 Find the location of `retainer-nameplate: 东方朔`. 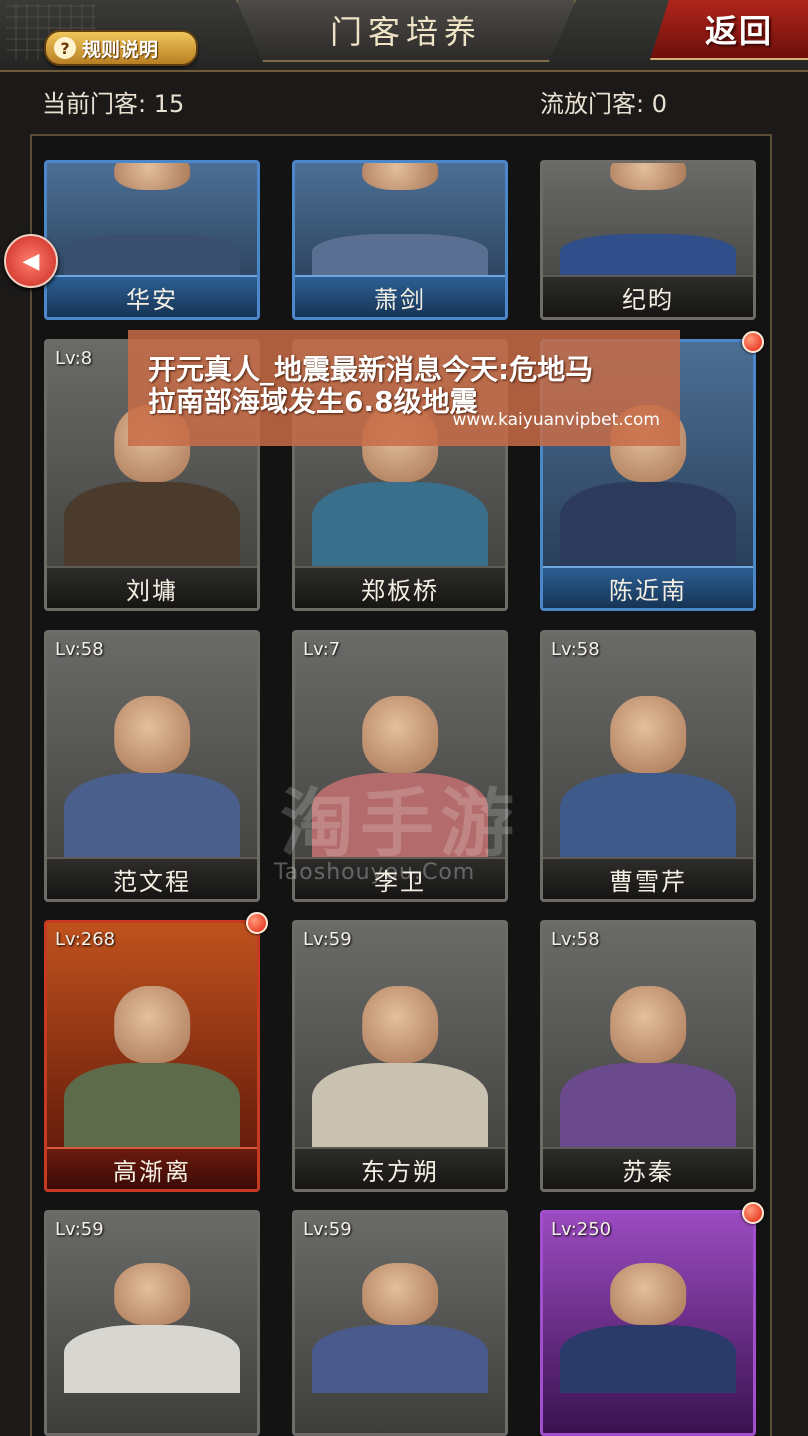

retainer-nameplate: 东方朔 is located at coordinates (400, 1168).